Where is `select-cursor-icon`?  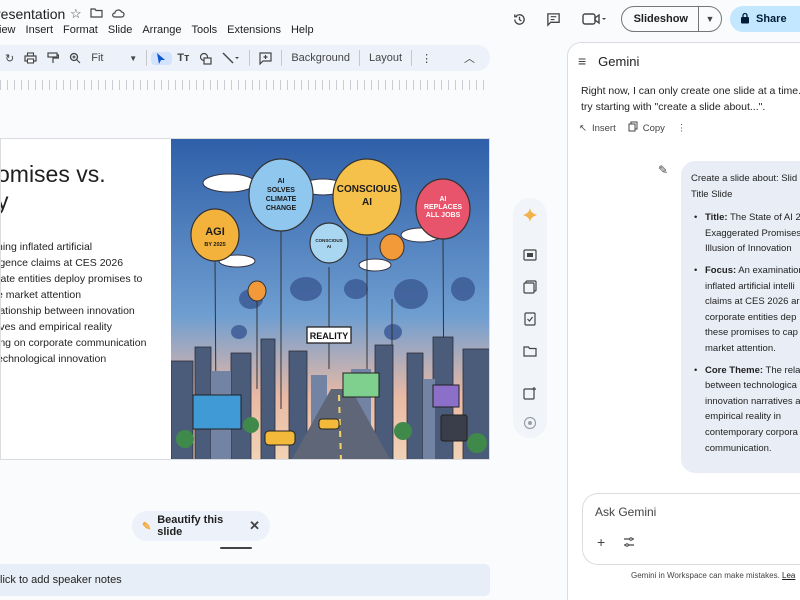 select-cursor-icon is located at coordinates (162, 58).